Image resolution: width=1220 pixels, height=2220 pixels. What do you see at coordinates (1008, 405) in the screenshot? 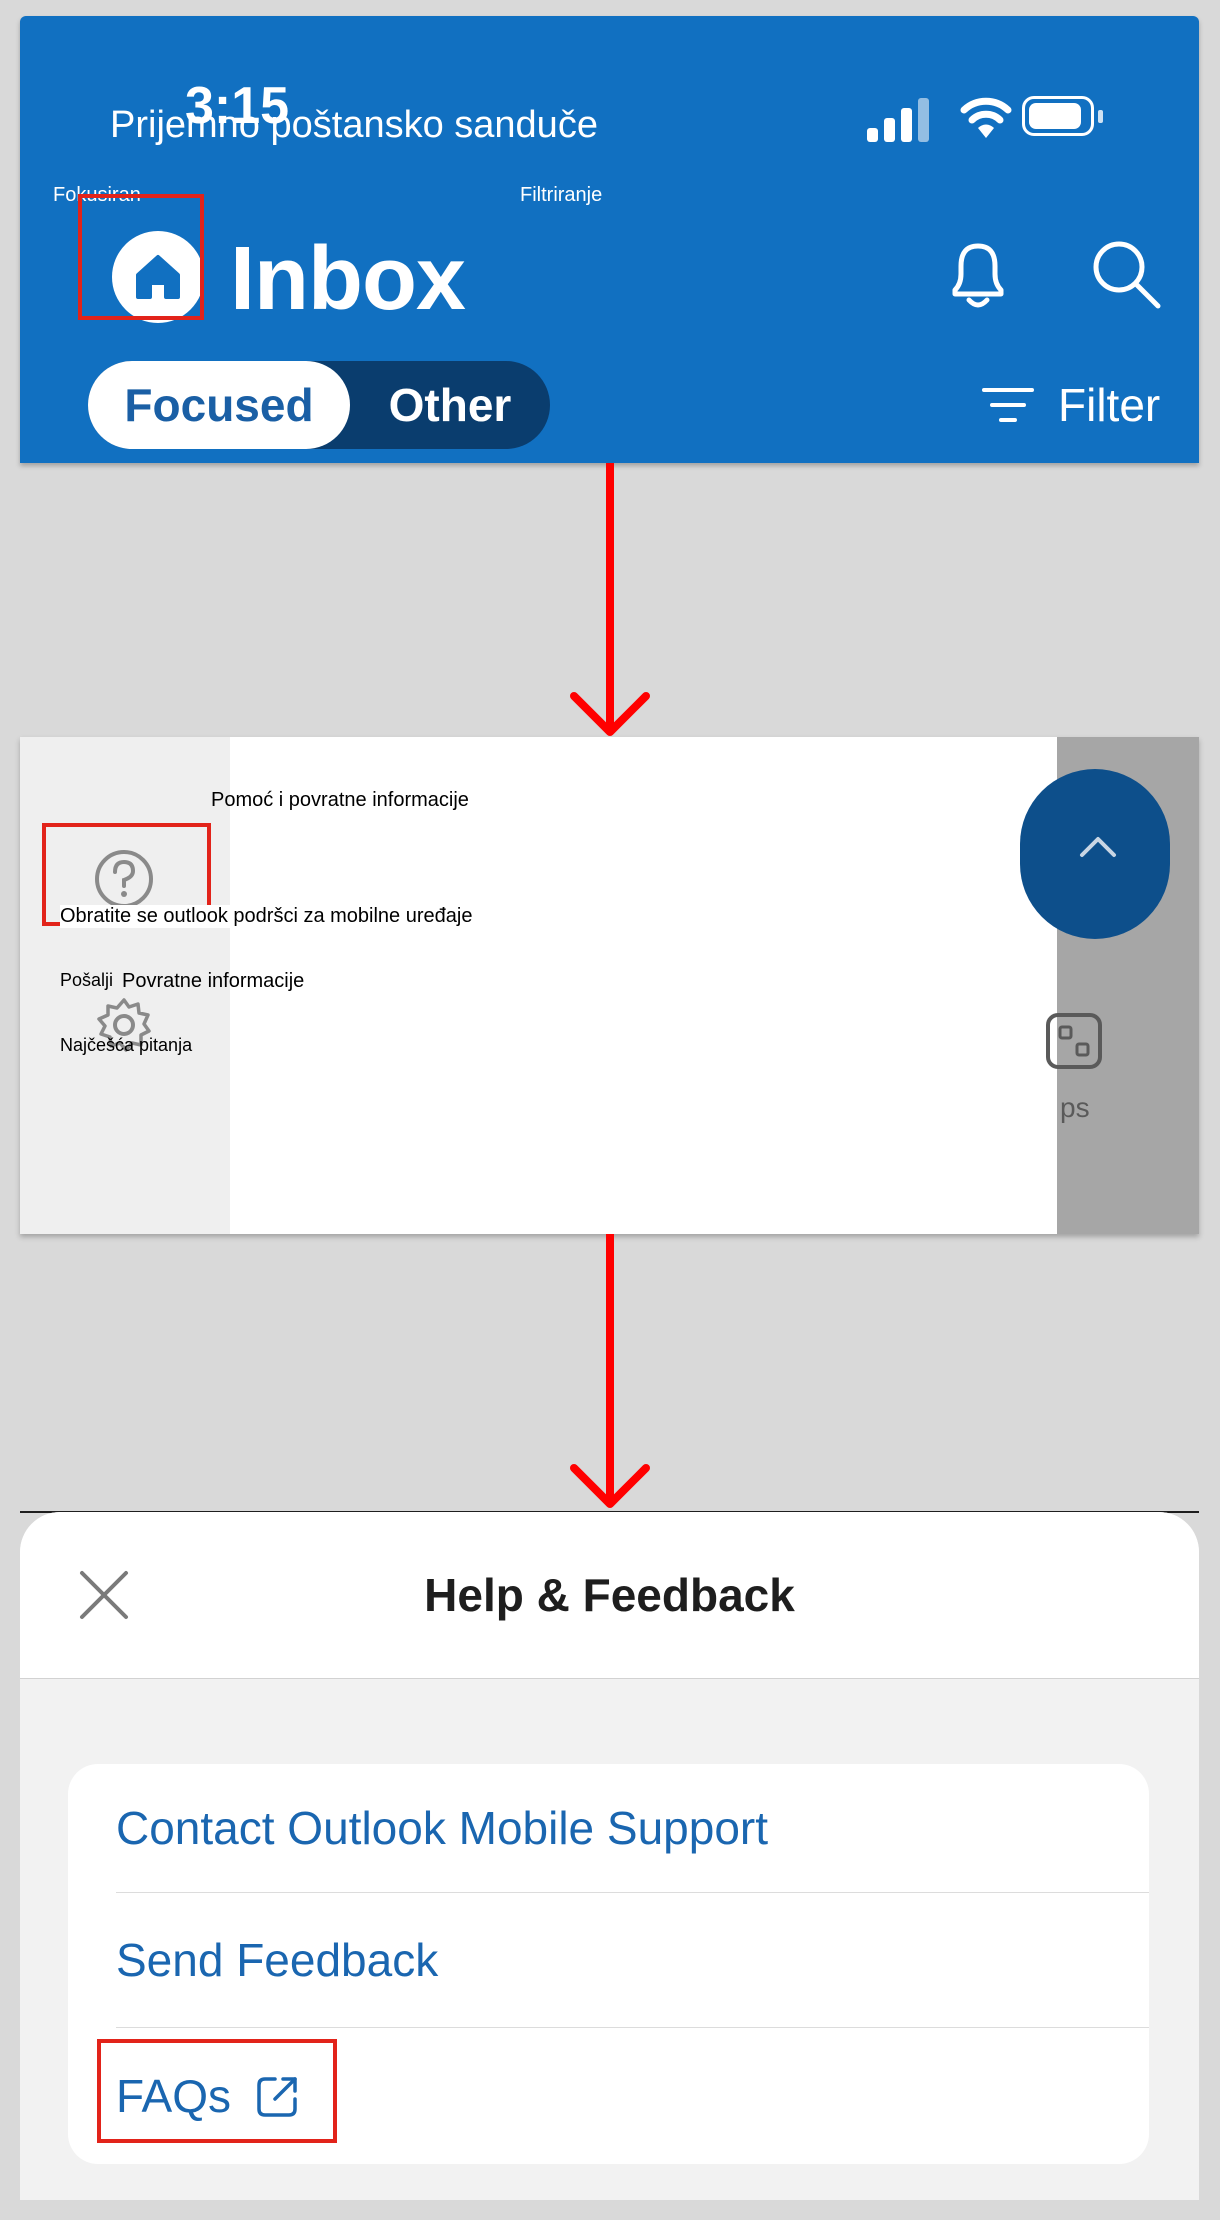
I see `filter-icon` at bounding box center [1008, 405].